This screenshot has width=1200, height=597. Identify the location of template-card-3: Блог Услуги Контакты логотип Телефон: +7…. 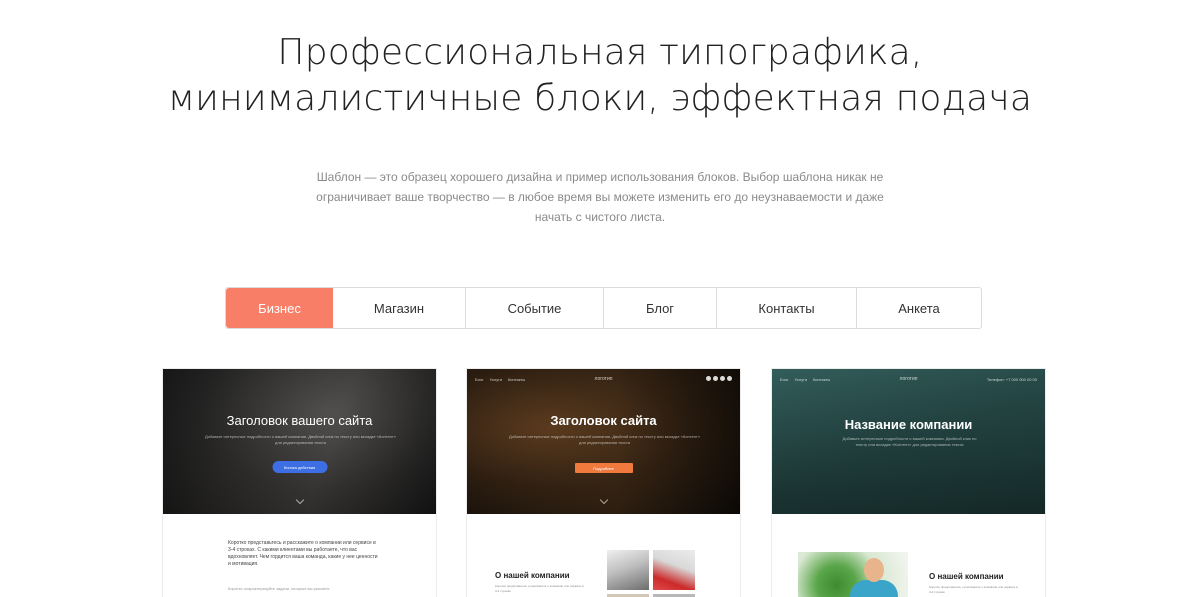
(908, 482).